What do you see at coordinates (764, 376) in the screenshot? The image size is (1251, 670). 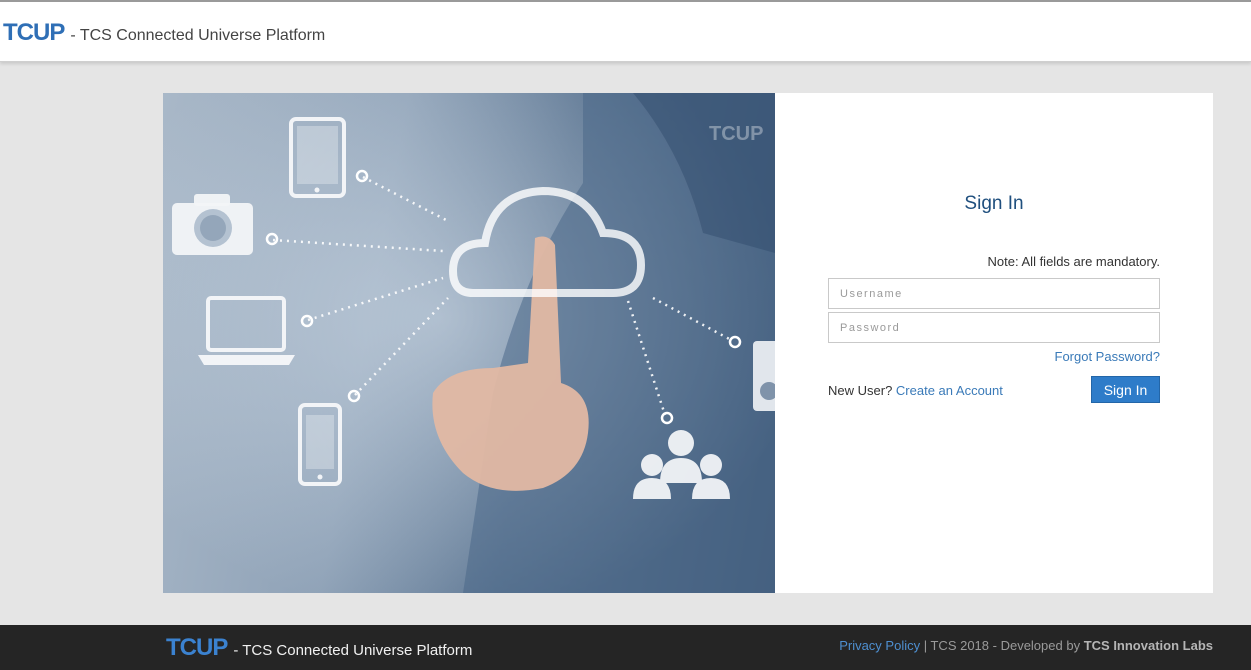 I see `speaker-icon` at bounding box center [764, 376].